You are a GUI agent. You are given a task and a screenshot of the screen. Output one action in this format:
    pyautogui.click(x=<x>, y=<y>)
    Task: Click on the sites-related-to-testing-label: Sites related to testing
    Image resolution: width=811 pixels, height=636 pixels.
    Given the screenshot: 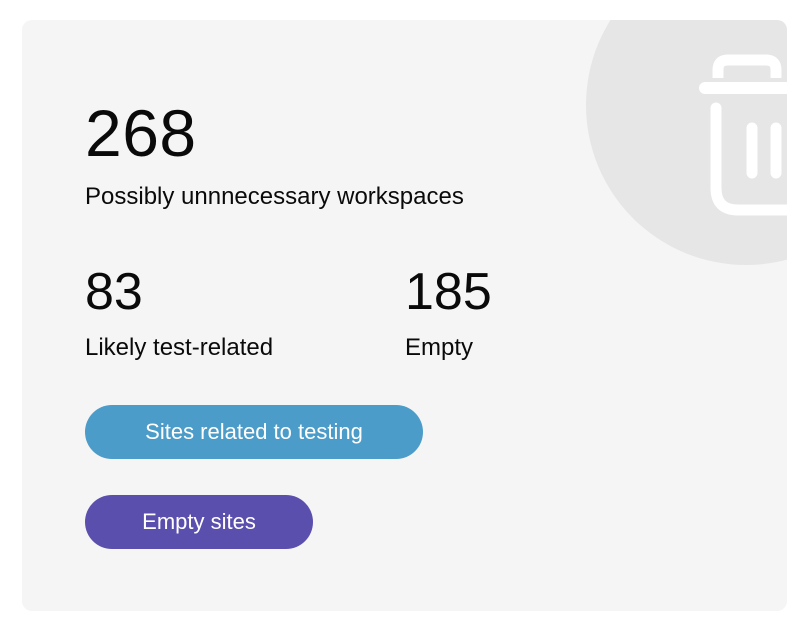 What is the action you would take?
    pyautogui.click(x=254, y=431)
    